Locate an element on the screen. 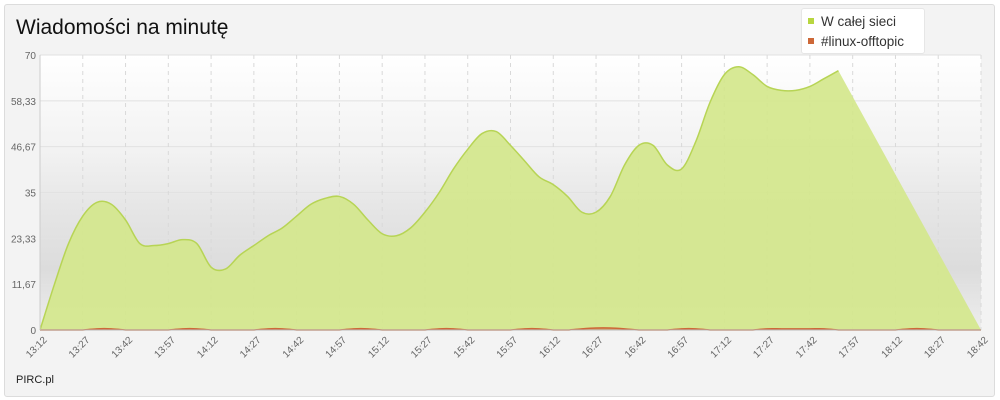 The height and width of the screenshot is (400, 1000). x-tick-label: 16:27 is located at coordinates (593, 348).